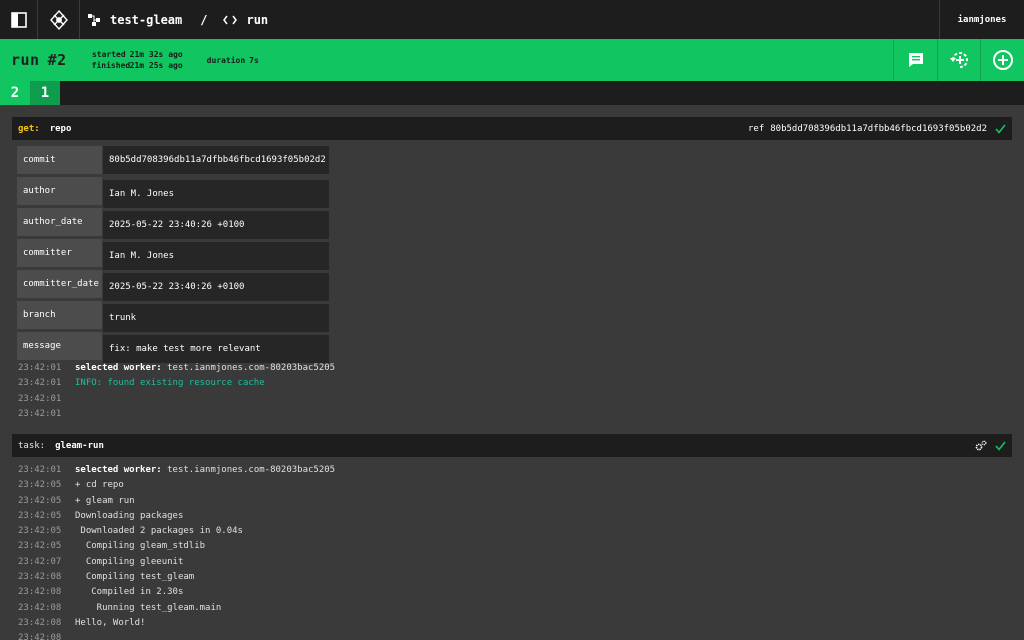  I want to click on log-text: Downloaded 2 packages in 0.04s, so click(159, 531).